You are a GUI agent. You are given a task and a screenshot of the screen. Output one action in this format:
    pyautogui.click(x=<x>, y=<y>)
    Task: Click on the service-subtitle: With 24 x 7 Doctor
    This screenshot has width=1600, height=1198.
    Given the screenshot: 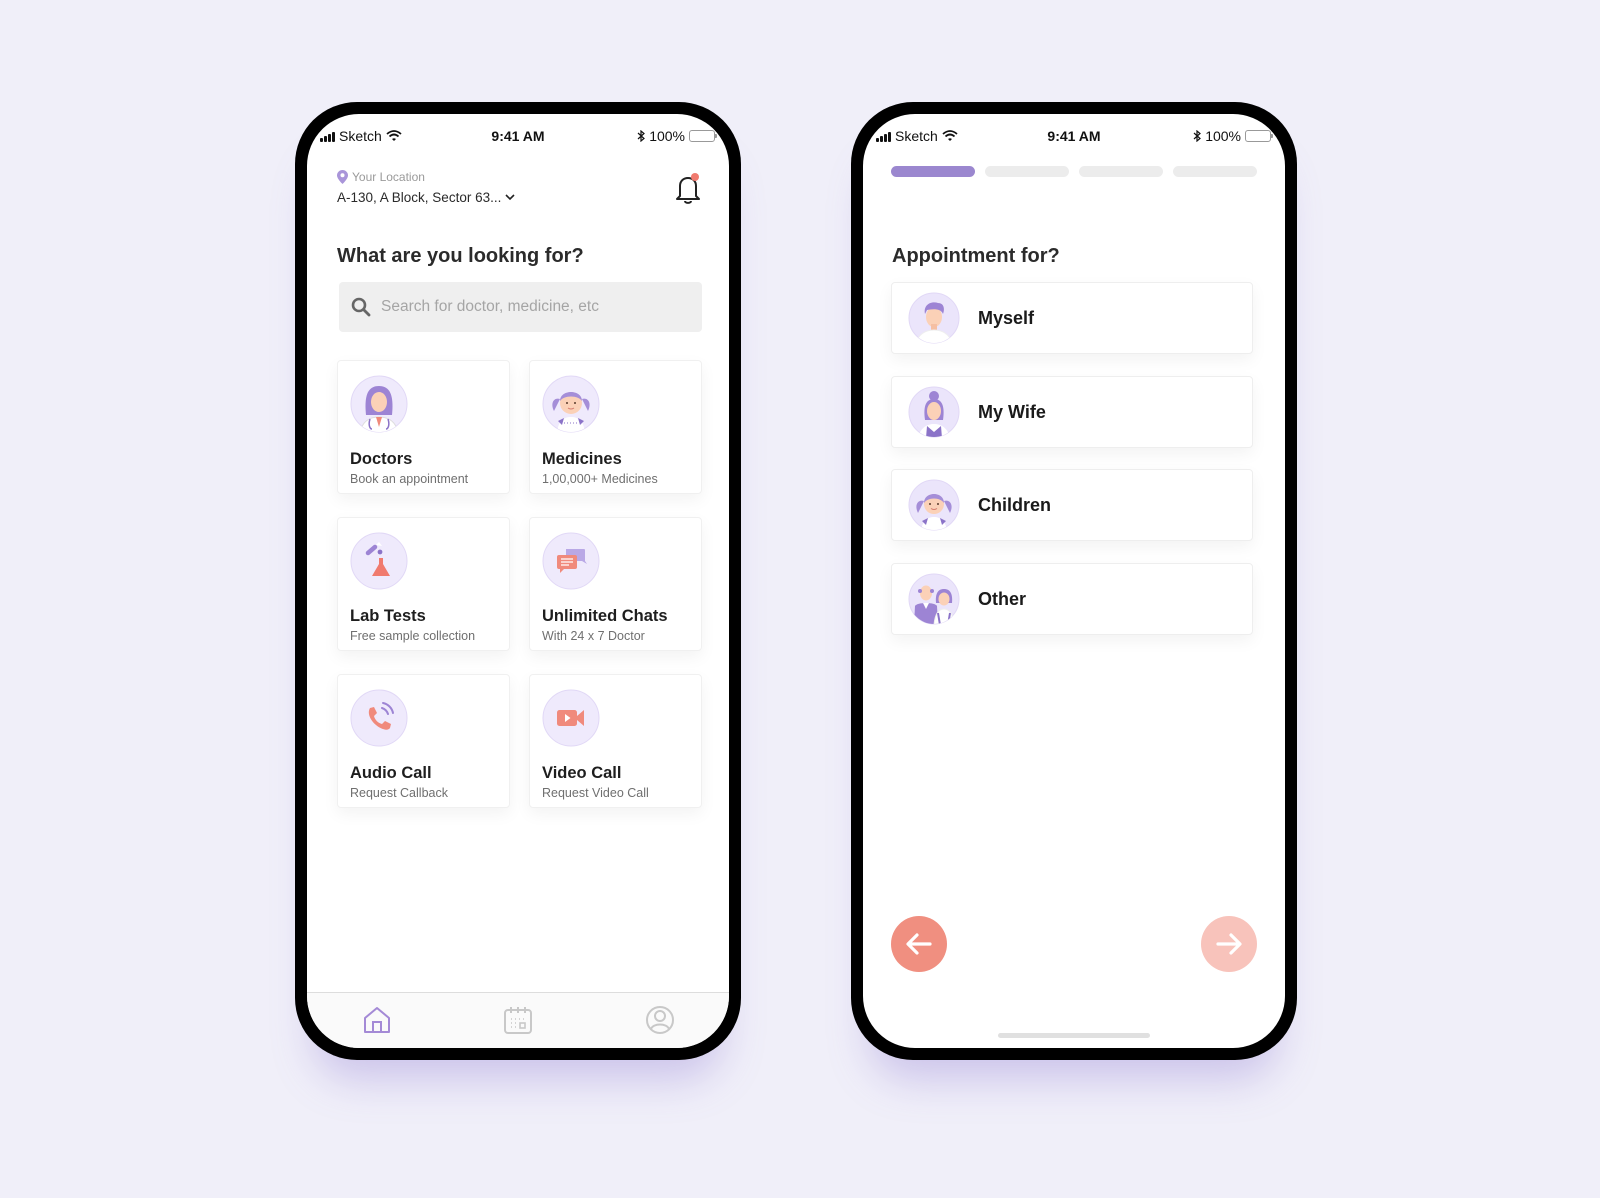 What is the action you would take?
    pyautogui.click(x=593, y=636)
    